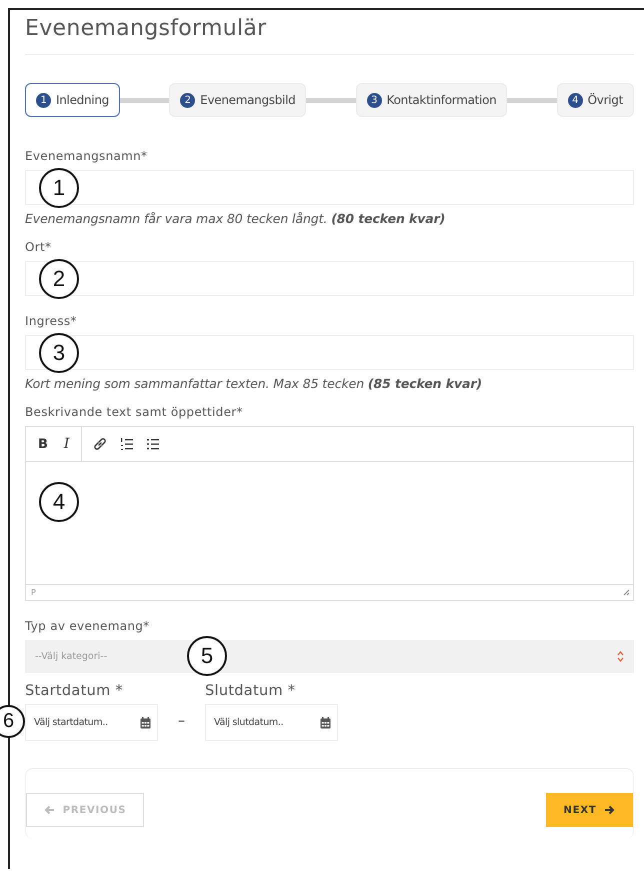 The height and width of the screenshot is (871, 644). Describe the element at coordinates (250, 691) in the screenshot. I see `date-label: Slutdatum *` at that location.